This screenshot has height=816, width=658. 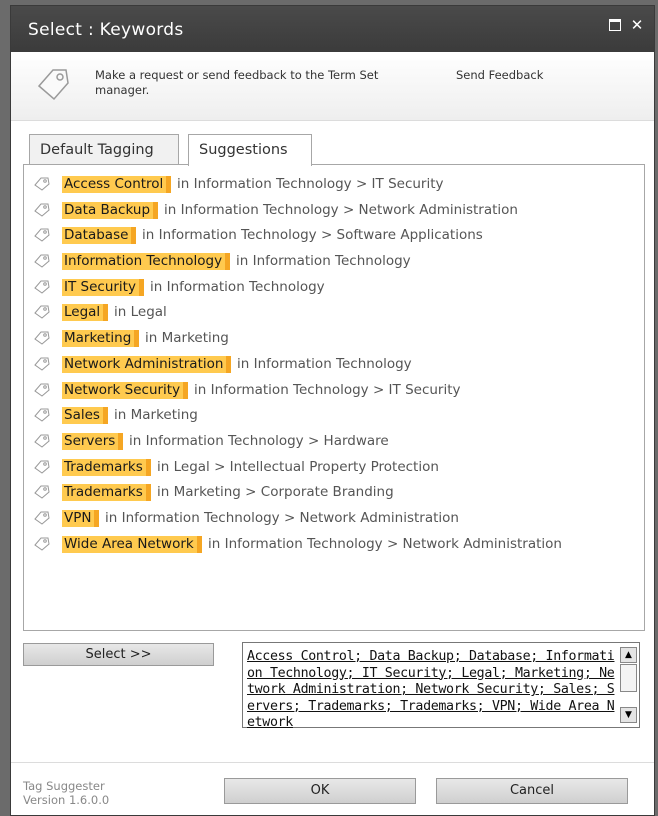 I want to click on select-button: Select >>, so click(x=118, y=654).